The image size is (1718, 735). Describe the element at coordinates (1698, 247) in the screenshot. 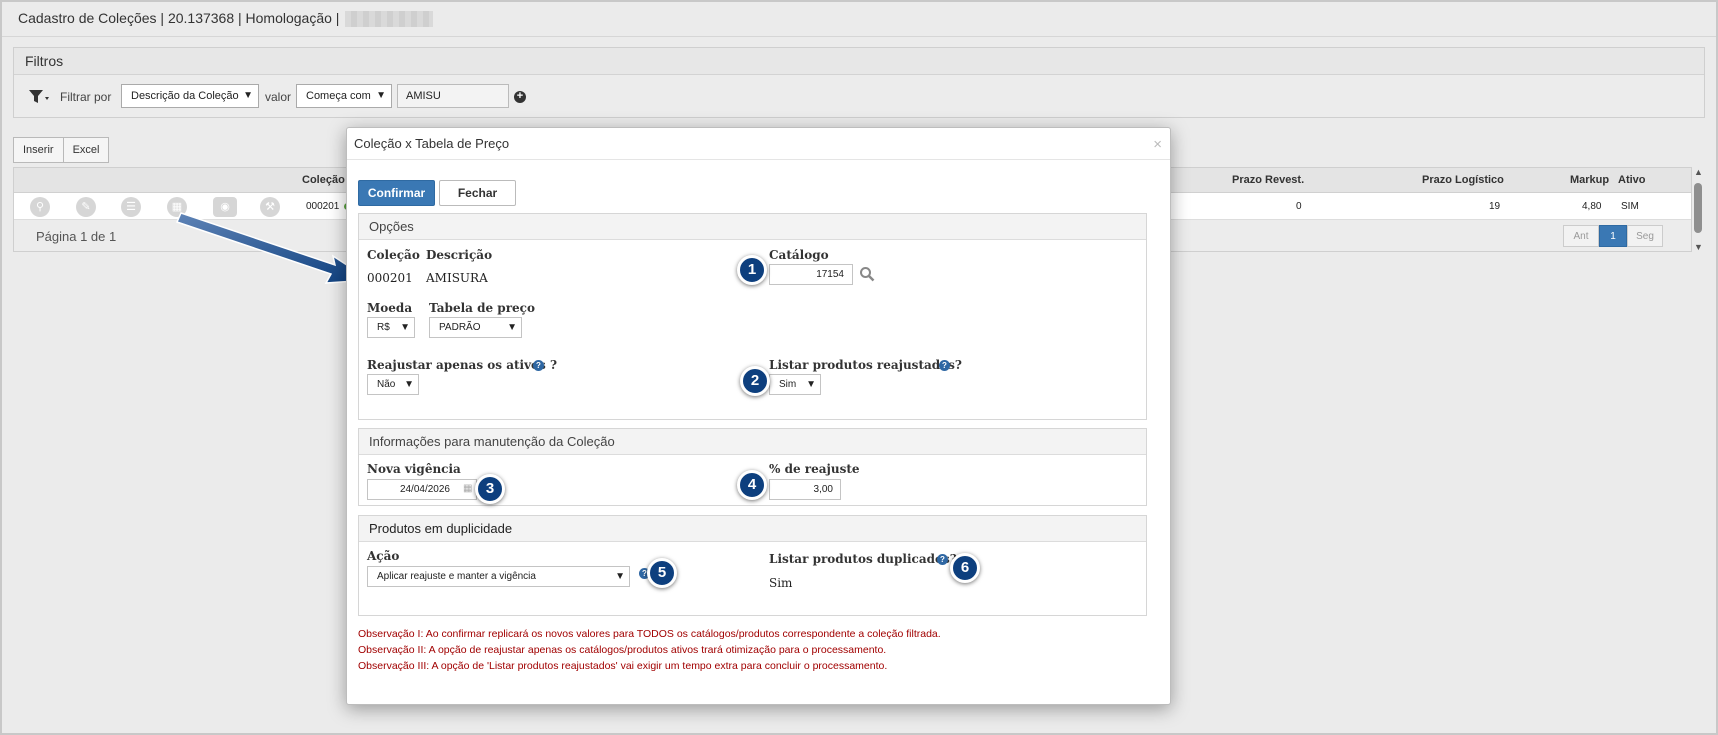

I see `scroll-down-icon: ▼` at that location.